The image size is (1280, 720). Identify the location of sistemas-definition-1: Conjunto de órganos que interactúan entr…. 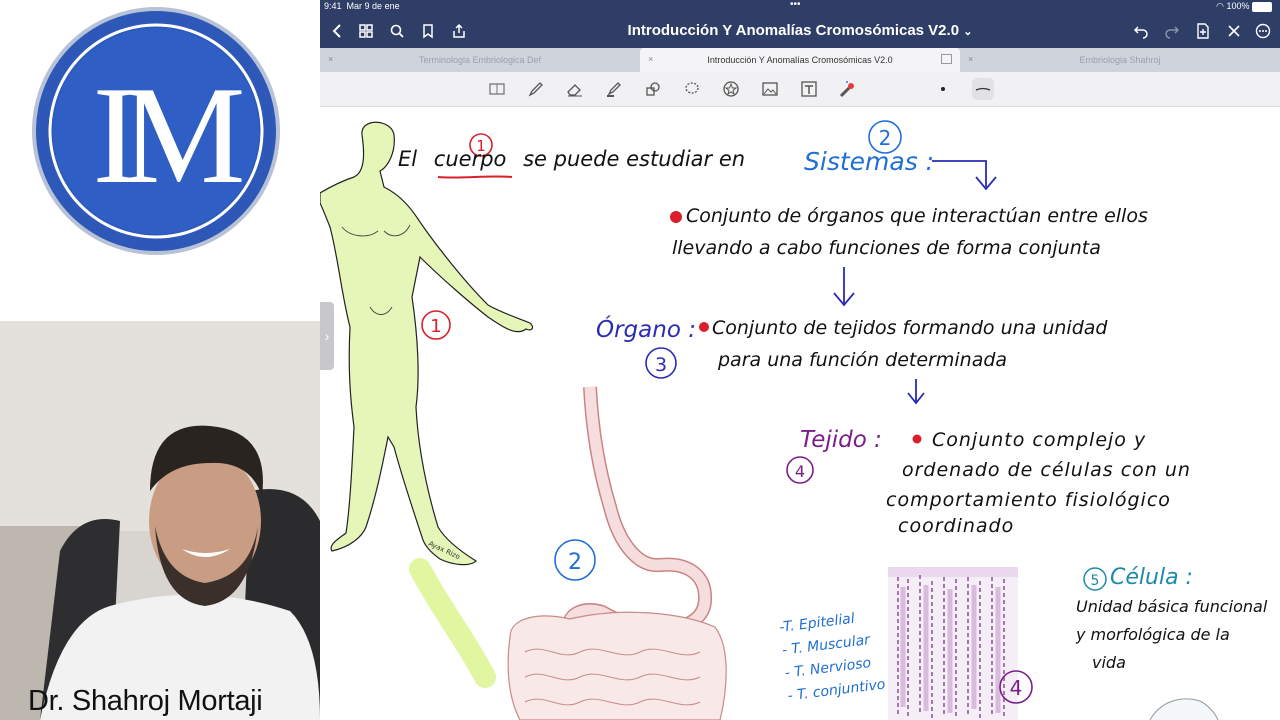
(917, 216).